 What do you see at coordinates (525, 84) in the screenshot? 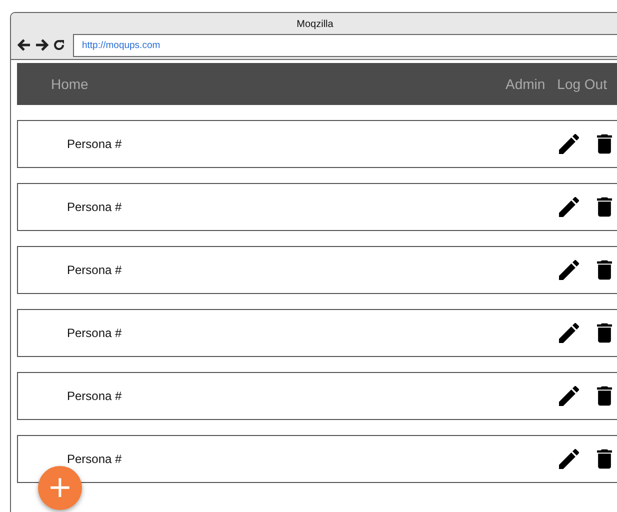
I see `nav-link: Admin` at bounding box center [525, 84].